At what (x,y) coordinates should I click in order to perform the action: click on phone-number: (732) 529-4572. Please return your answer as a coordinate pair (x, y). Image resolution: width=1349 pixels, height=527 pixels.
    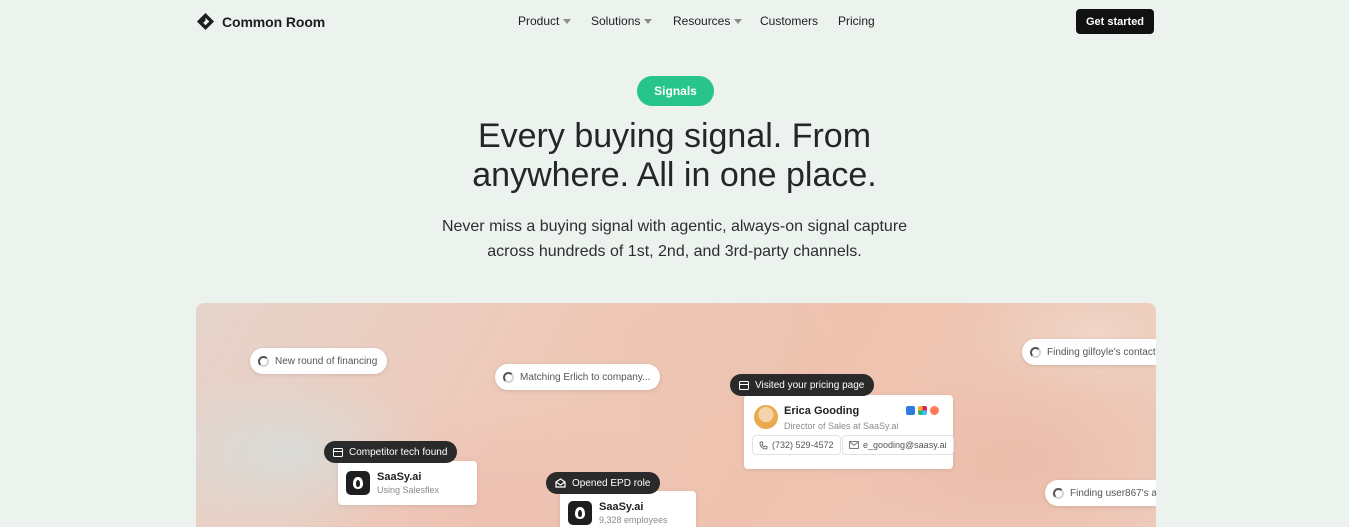
    Looking at the image, I should click on (803, 445).